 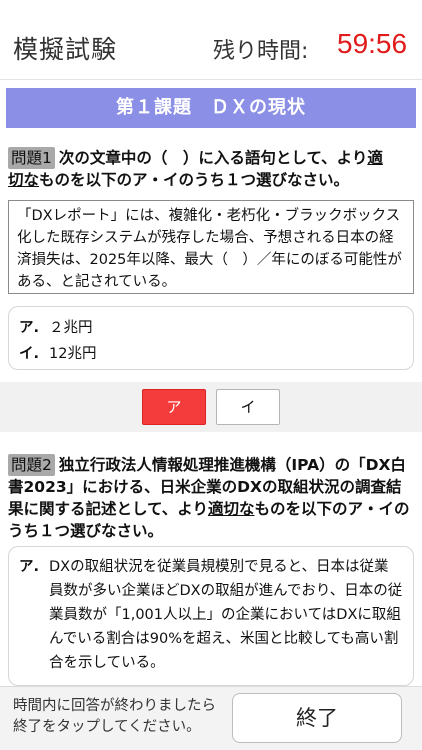 I want to click on q2-option-a-key: ア., so click(x=29, y=567).